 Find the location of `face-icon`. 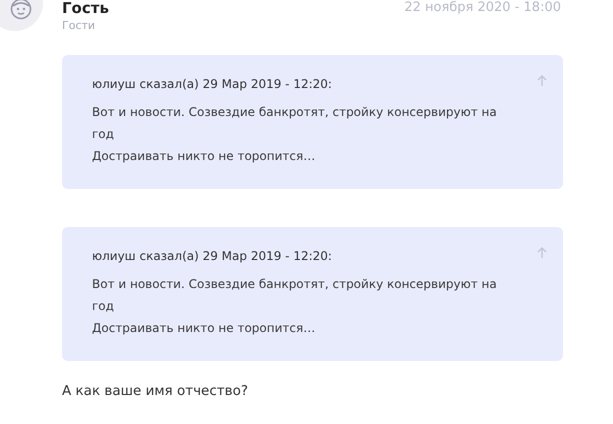

face-icon is located at coordinates (21, 10).